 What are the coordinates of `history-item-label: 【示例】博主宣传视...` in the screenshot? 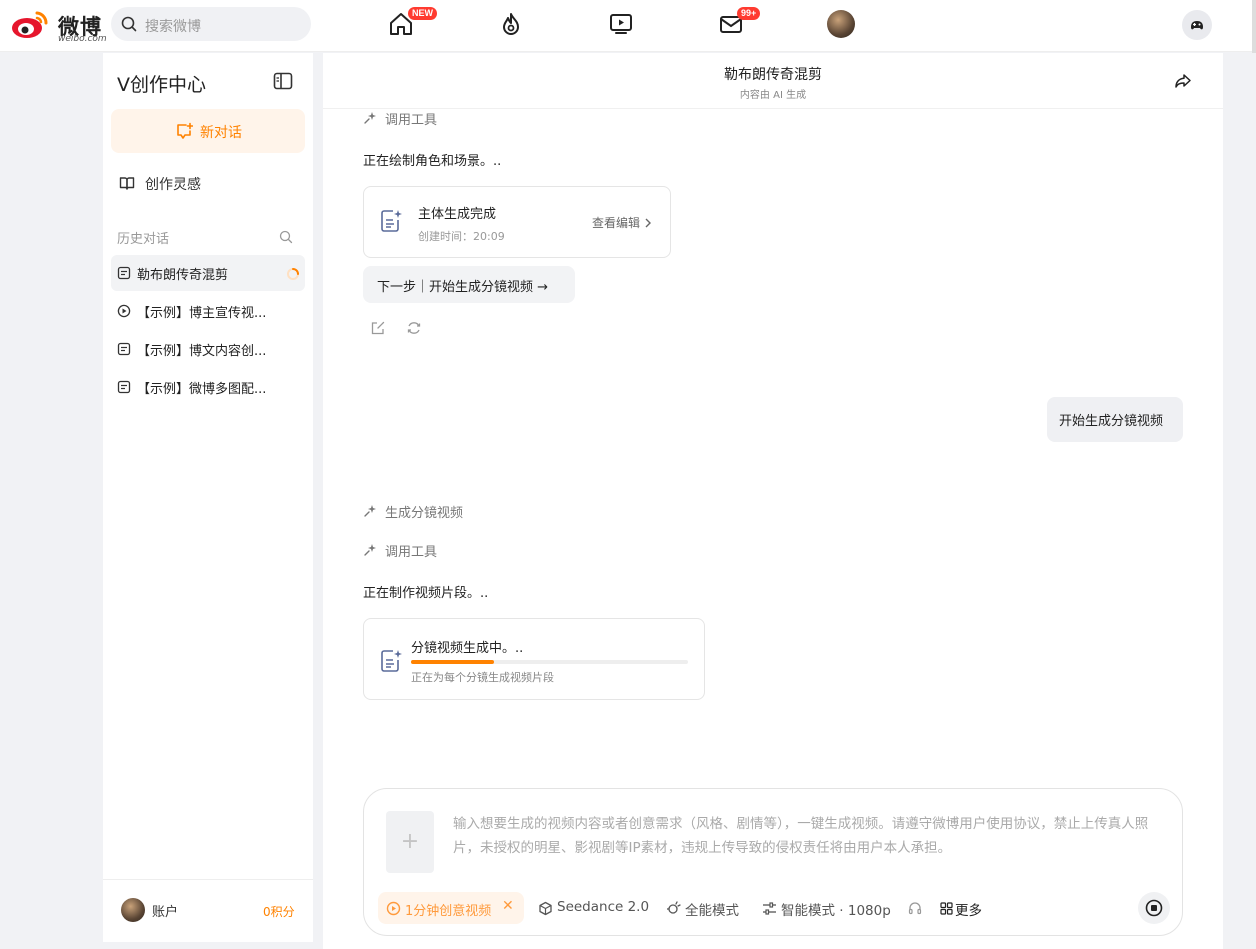 It's located at (202, 313).